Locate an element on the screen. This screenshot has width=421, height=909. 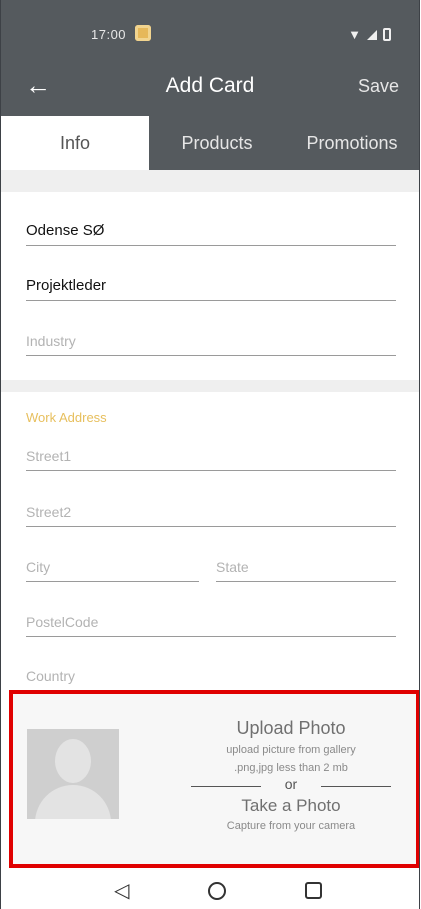
street1-placeholder: Street1 is located at coordinates (49, 456).